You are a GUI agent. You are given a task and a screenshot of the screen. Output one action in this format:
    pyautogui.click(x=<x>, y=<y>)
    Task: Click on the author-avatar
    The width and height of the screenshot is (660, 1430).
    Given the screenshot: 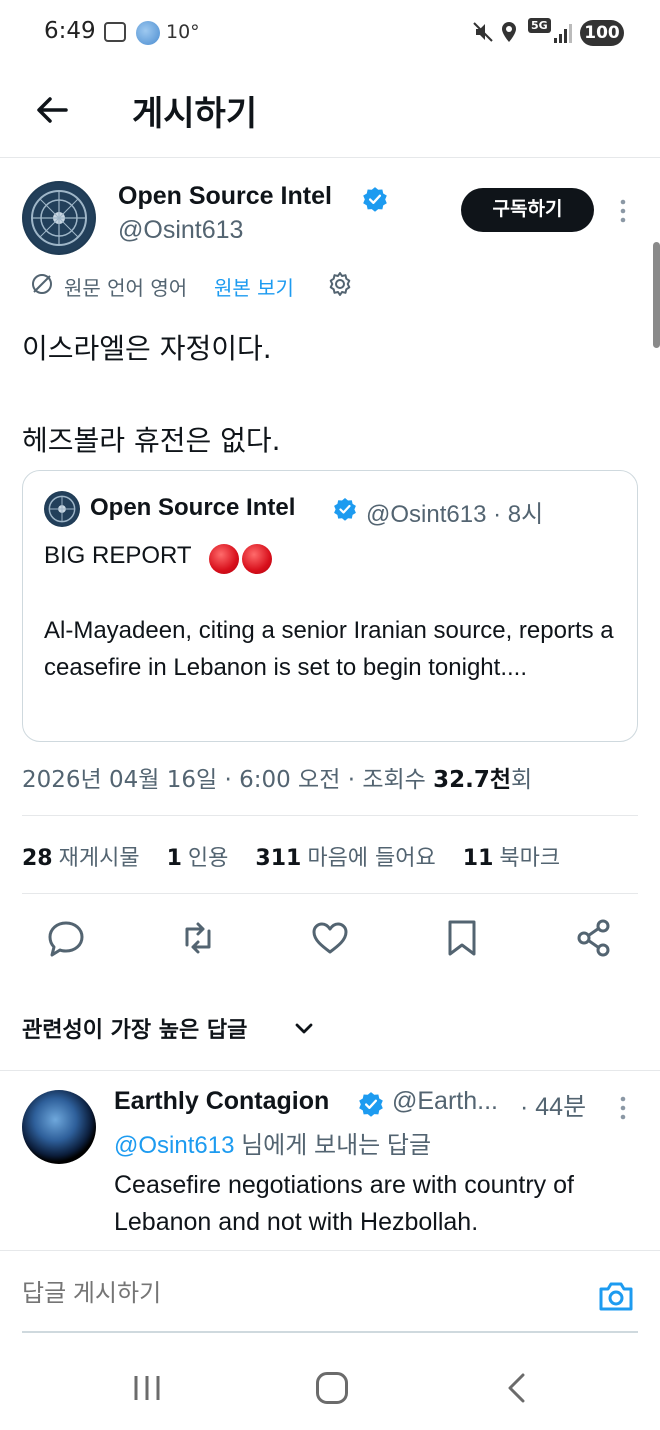 What is the action you would take?
    pyautogui.click(x=59, y=218)
    